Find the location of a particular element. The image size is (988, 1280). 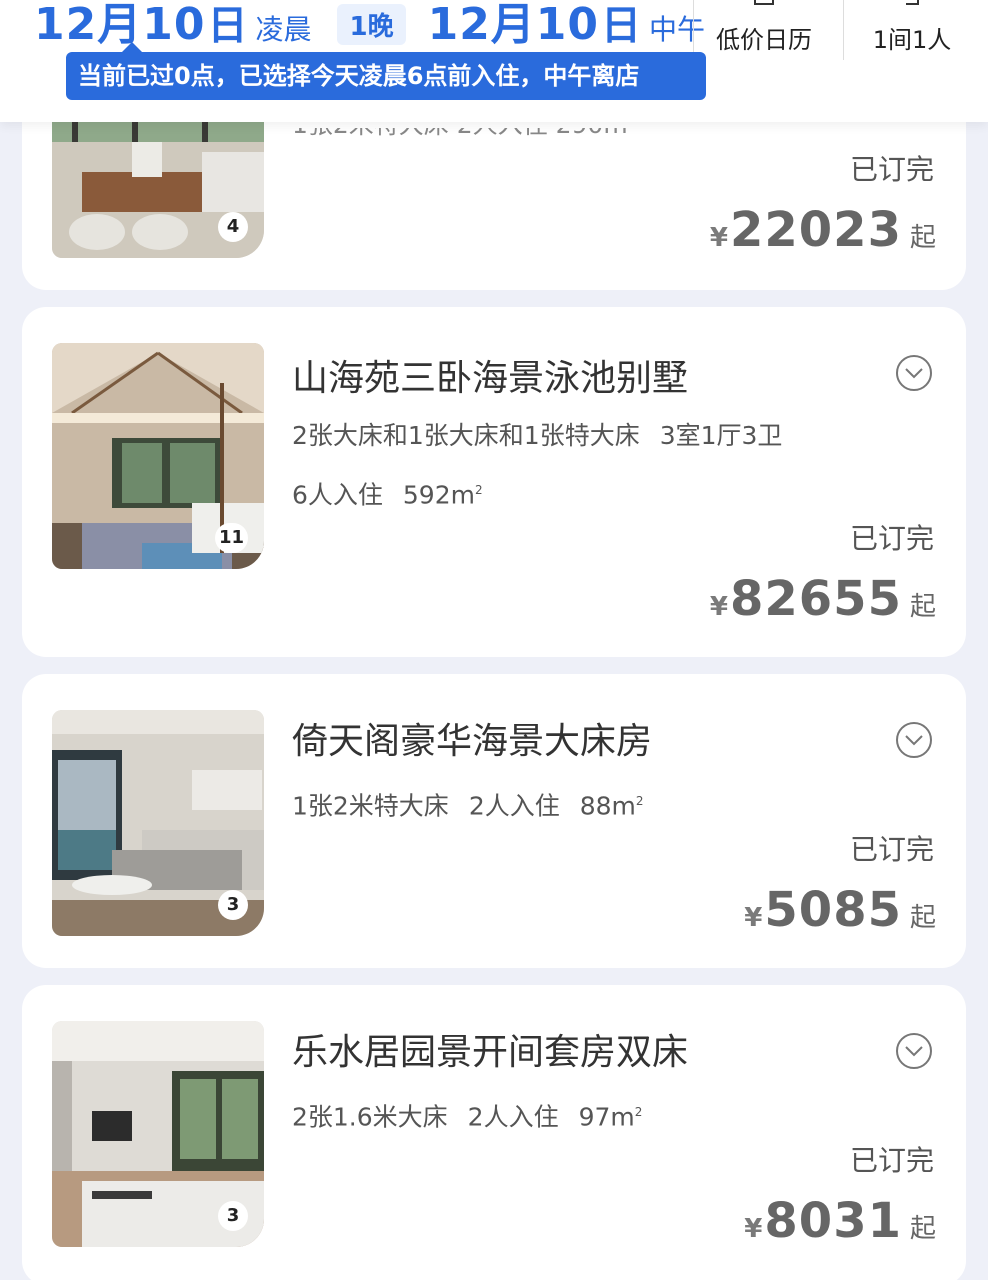

room-info: 2张1.6米大床 2人入住 97m2 is located at coordinates (467, 1114).